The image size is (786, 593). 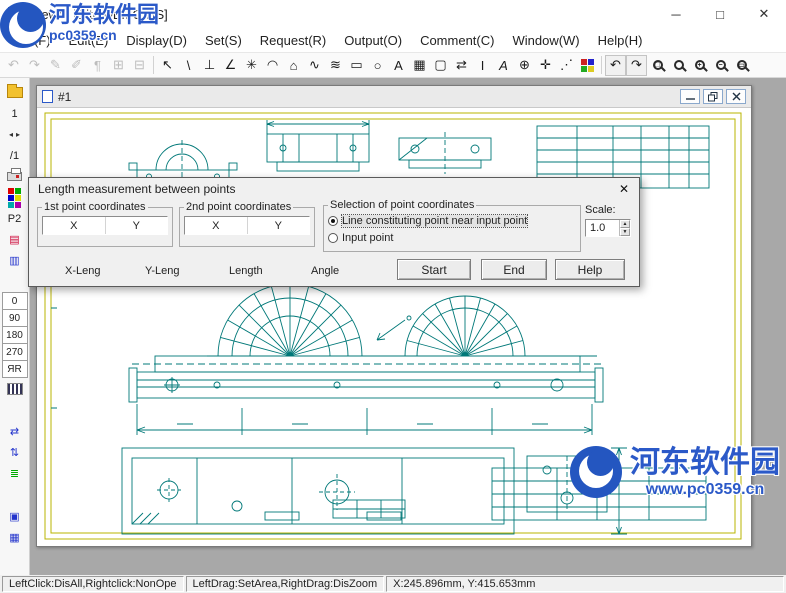 What do you see at coordinates (230, 65) in the screenshot?
I see `angle-icon: ∠` at bounding box center [230, 65].